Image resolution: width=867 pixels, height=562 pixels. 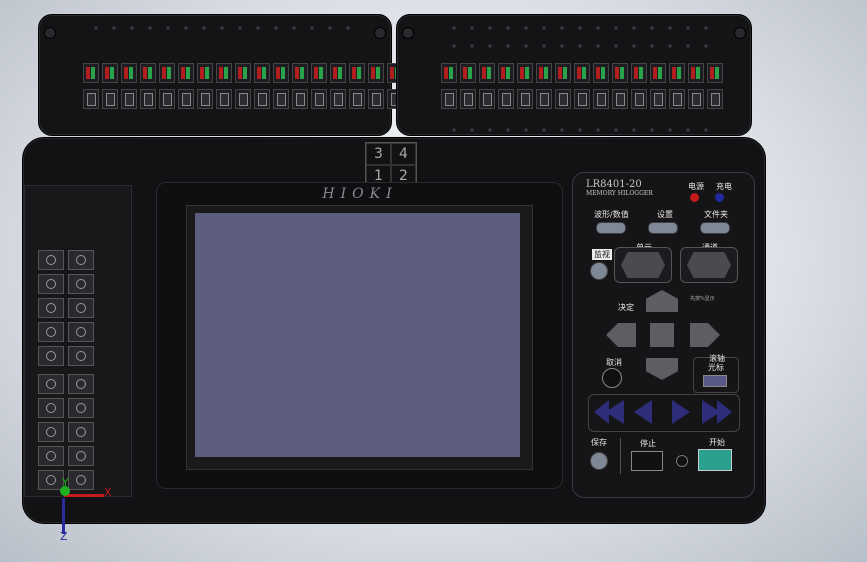 What do you see at coordinates (403, 154) in the screenshot?
I see `unit-cell: 4` at bounding box center [403, 154].